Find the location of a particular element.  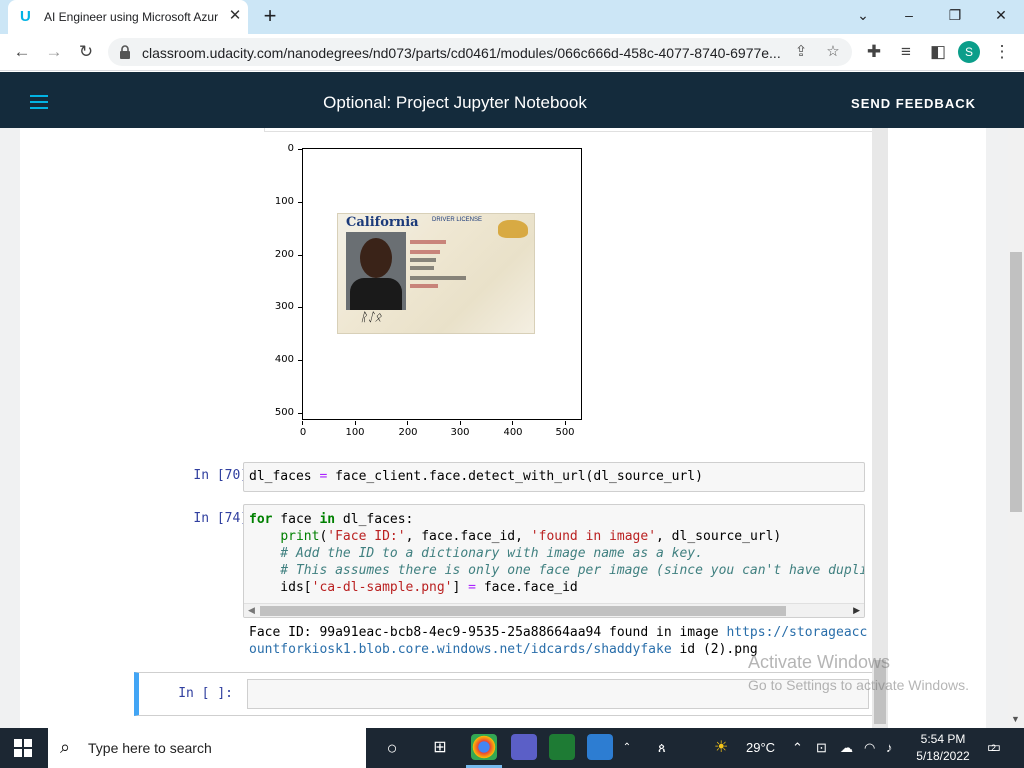

lock-icon is located at coordinates (125, 52).